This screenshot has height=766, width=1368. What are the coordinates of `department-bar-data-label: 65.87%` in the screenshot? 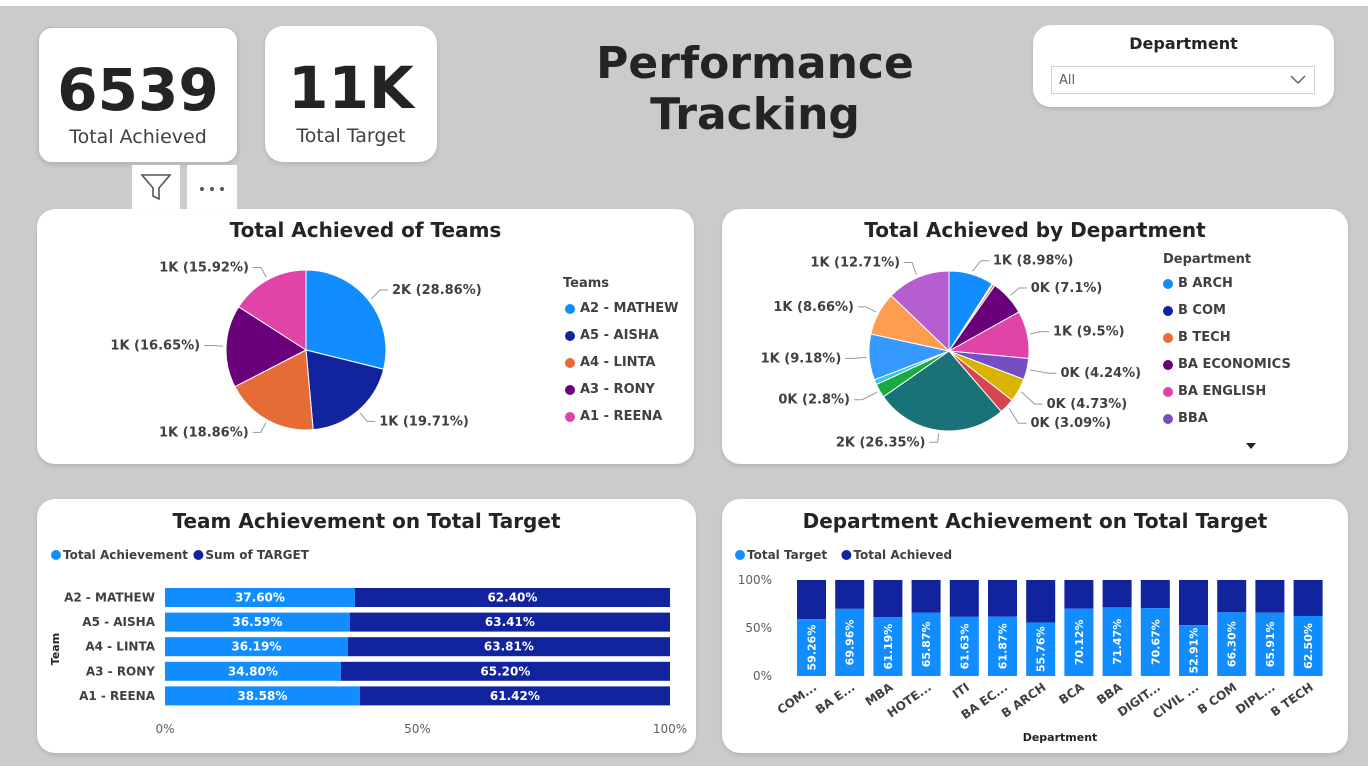 It's located at (926, 644).